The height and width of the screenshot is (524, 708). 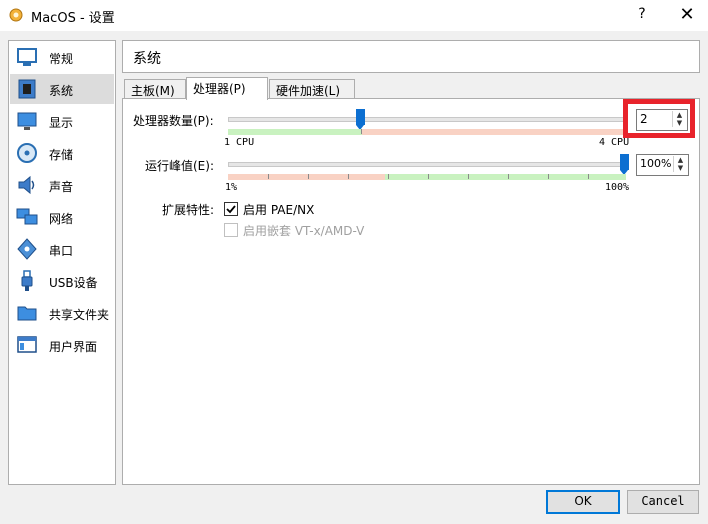 I want to click on spin-down-icon: ▼, so click(x=680, y=168).